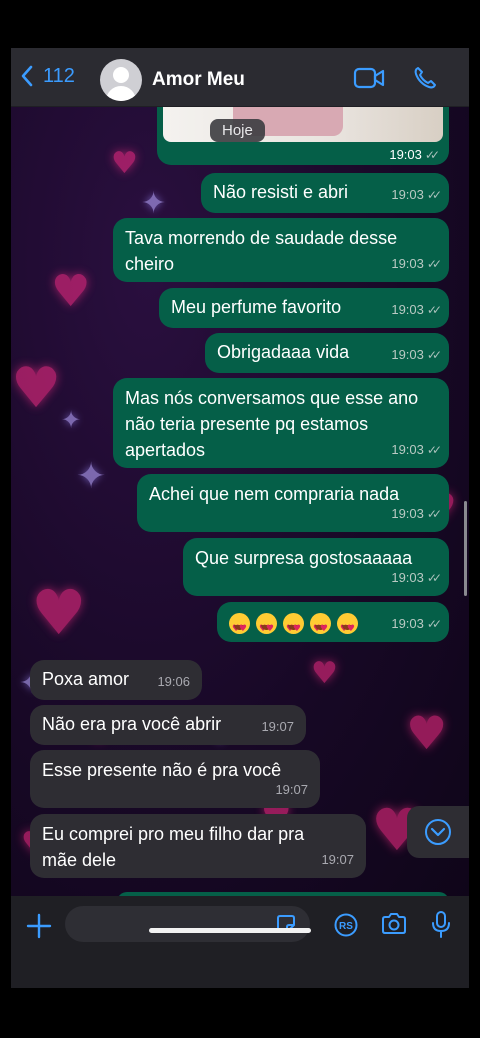 Image resolution: width=480 pixels, height=1038 pixels. Describe the element at coordinates (256, 307) in the screenshot. I see `message-text: Meu perfume favorito` at that location.